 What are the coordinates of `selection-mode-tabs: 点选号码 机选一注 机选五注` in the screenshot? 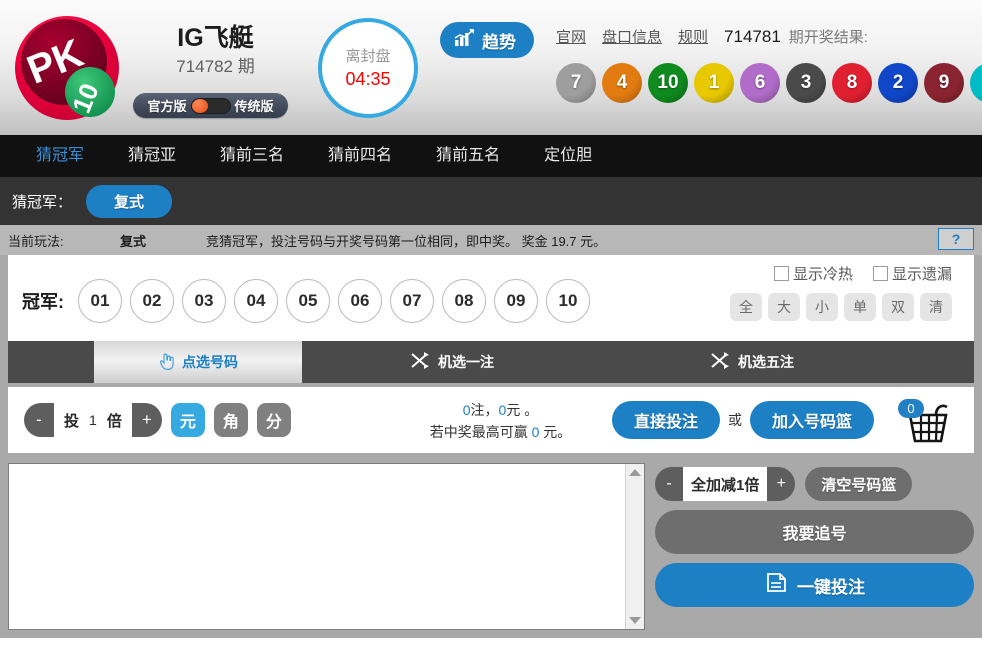 It's located at (491, 362).